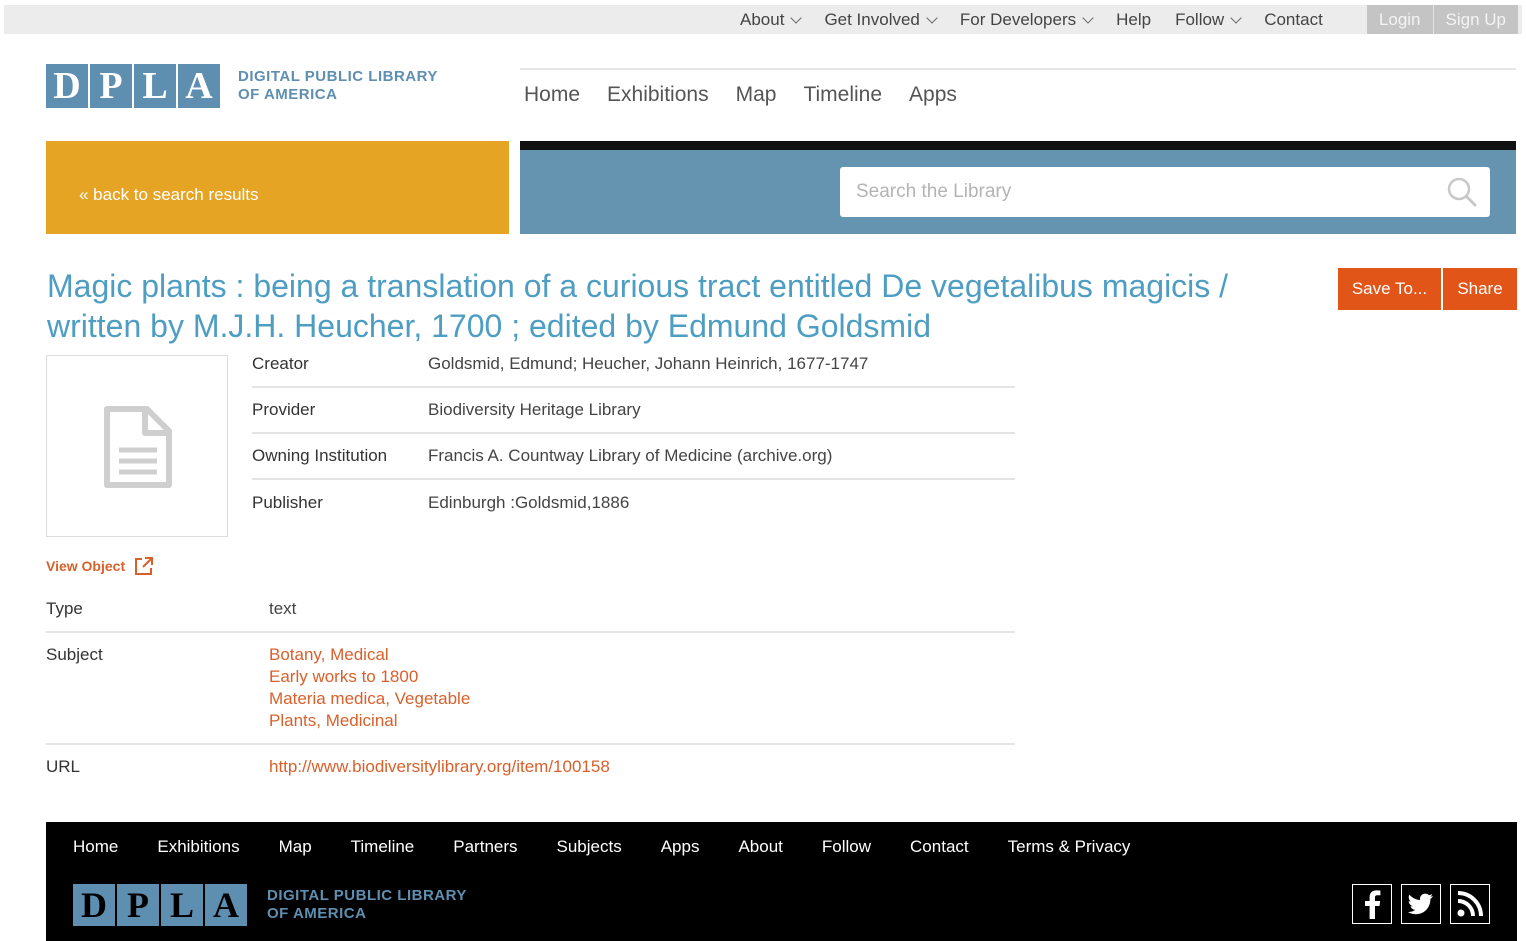  I want to click on utility-nav-label: Follow, so click(1200, 19).